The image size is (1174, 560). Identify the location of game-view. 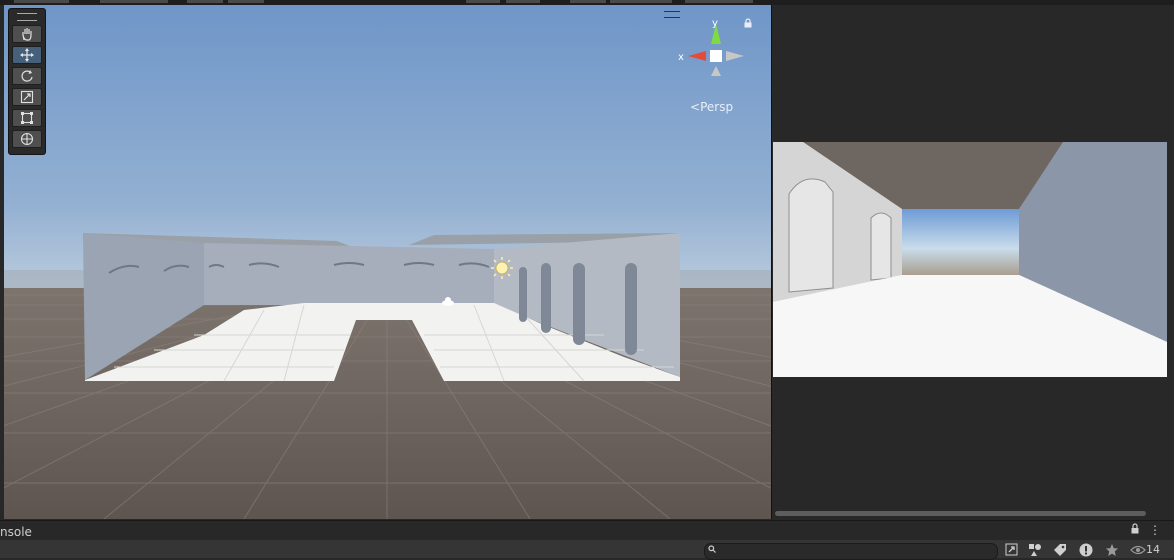
(970, 259).